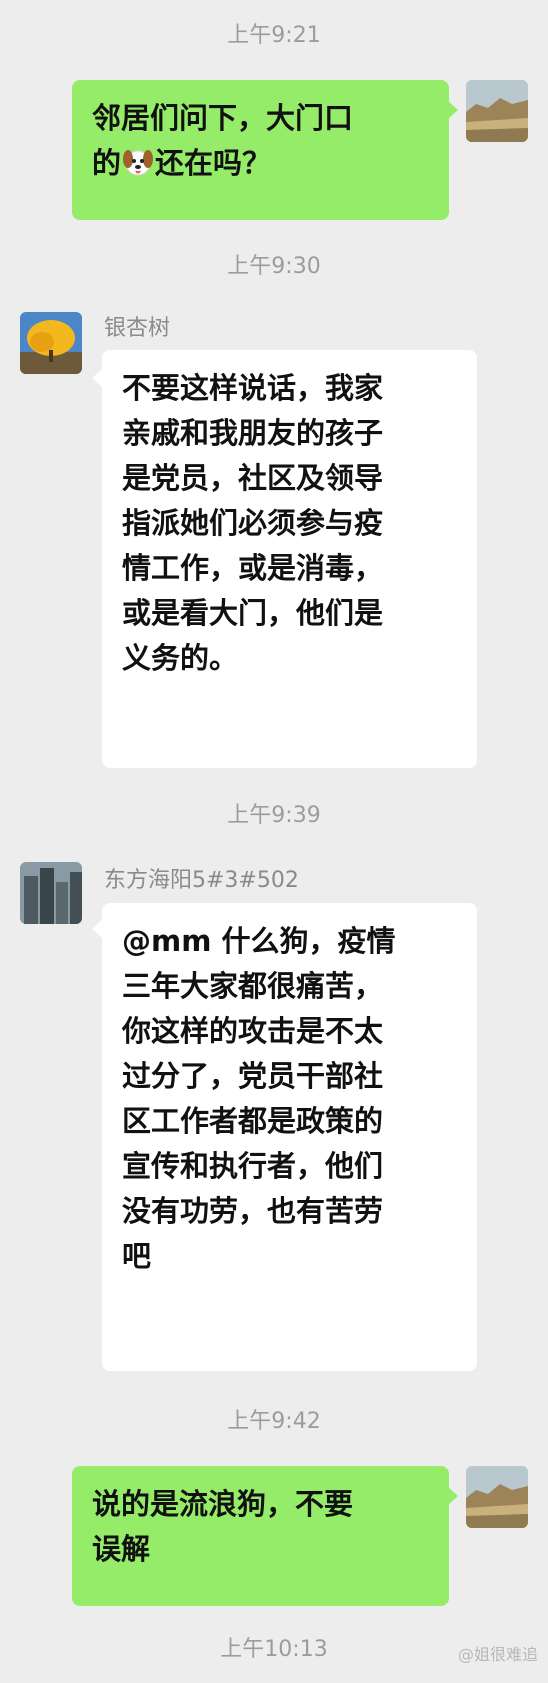 This screenshot has width=548, height=1683. I want to click on message-text-line: 吧, so click(137, 1256).